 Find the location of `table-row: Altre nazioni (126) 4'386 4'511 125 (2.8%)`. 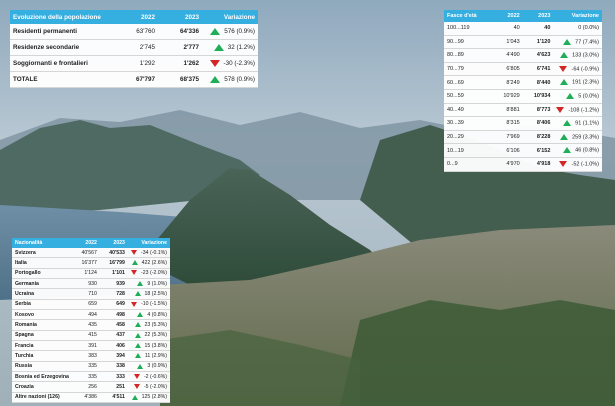

table-row: Altre nazioni (126) 4'386 4'511 125 (2.8%) is located at coordinates (91, 398).